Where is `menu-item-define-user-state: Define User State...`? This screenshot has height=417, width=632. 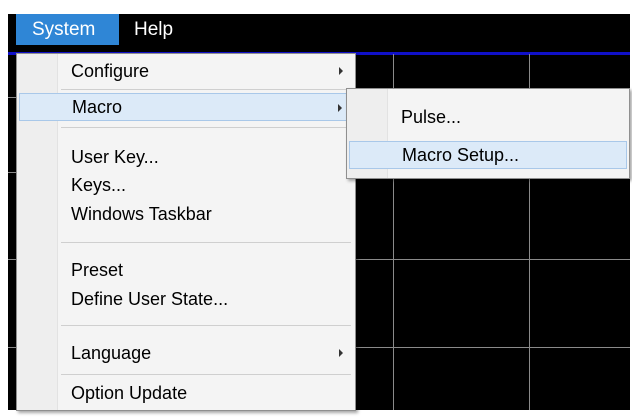
menu-item-define-user-state: Define User State... is located at coordinates (186, 299).